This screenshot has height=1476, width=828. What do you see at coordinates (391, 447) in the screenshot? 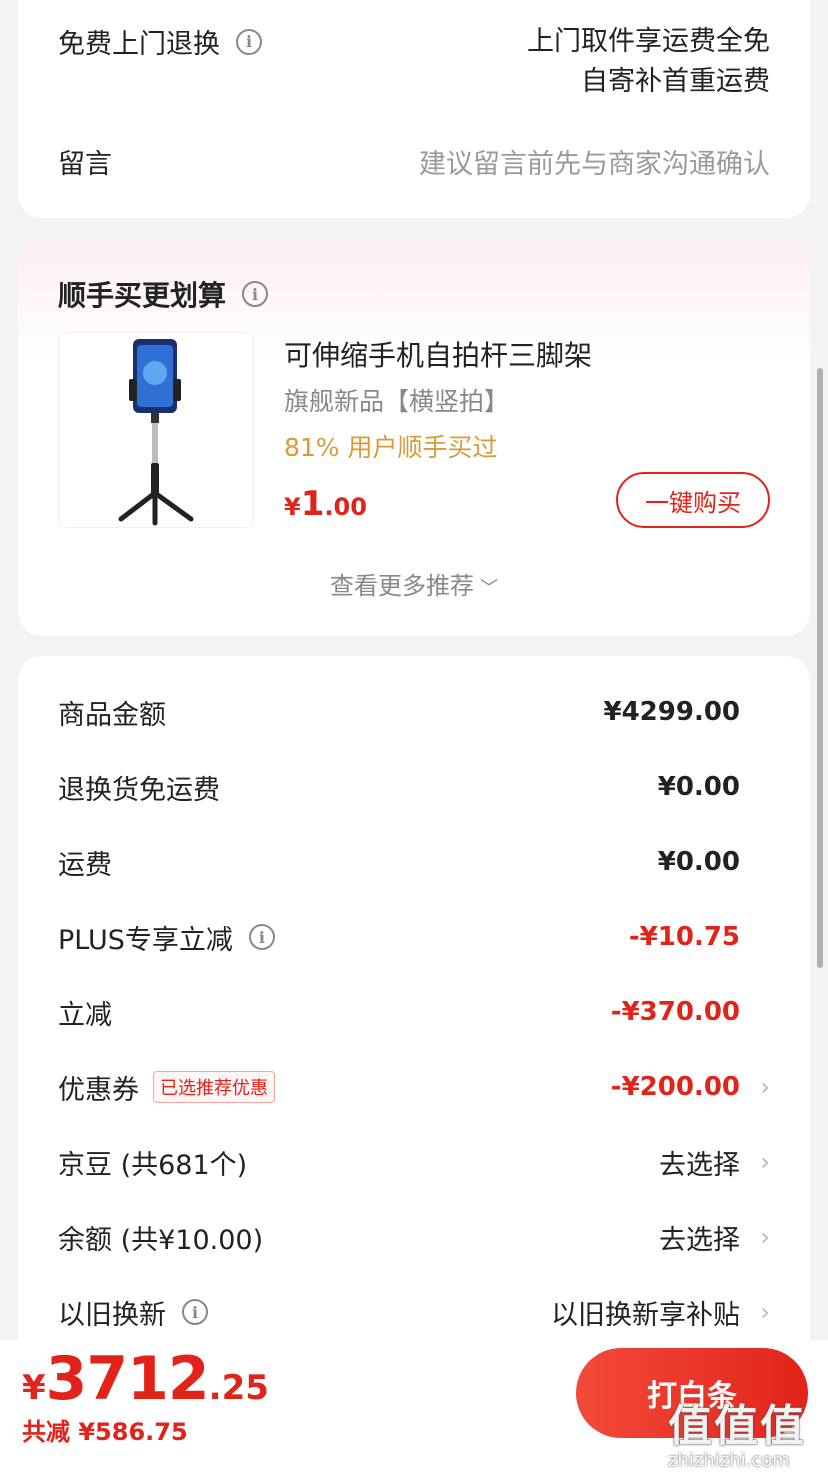
I see `bought-rate: 81% 用户顺手买过` at bounding box center [391, 447].